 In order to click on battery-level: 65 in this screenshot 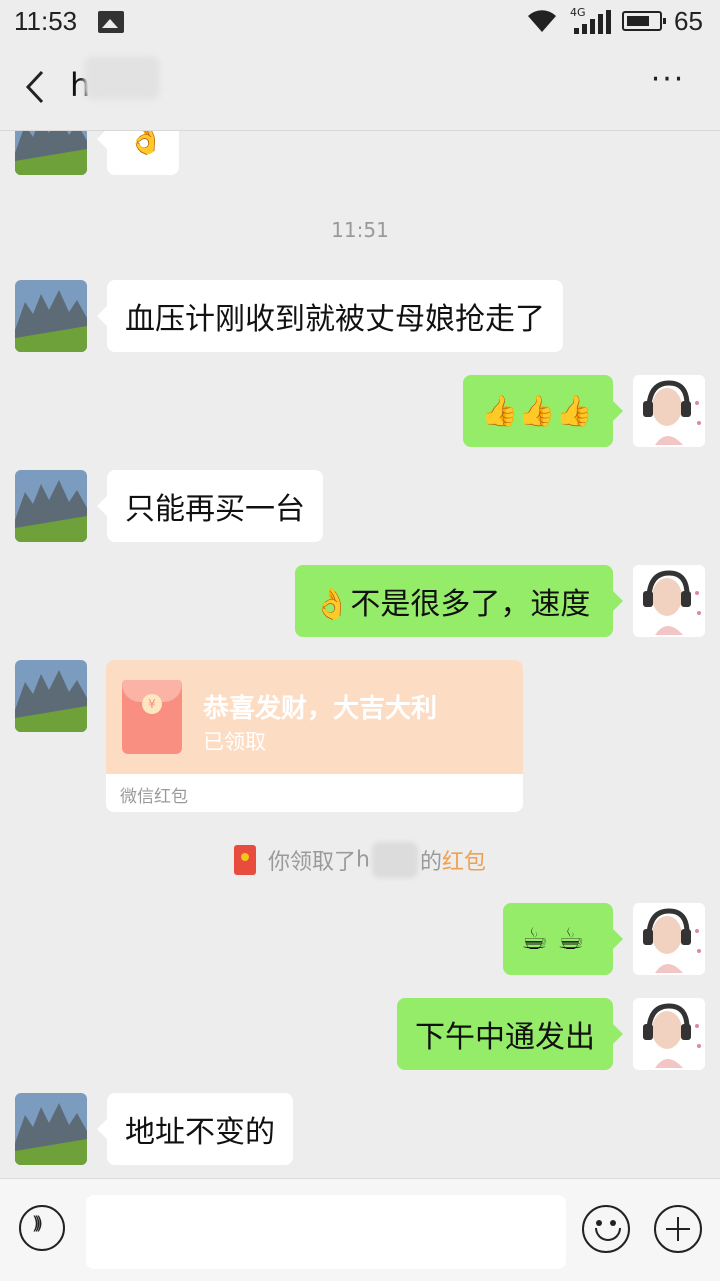, I will do `click(688, 21)`.